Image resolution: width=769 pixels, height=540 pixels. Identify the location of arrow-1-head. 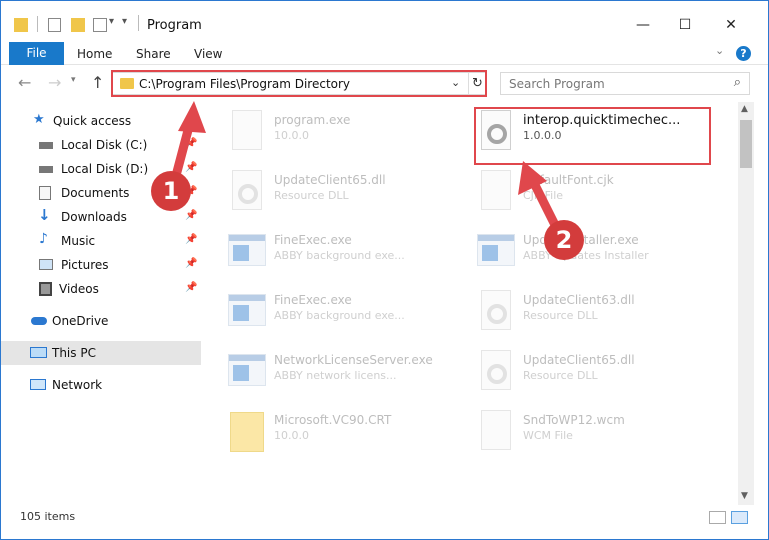
(192, 117).